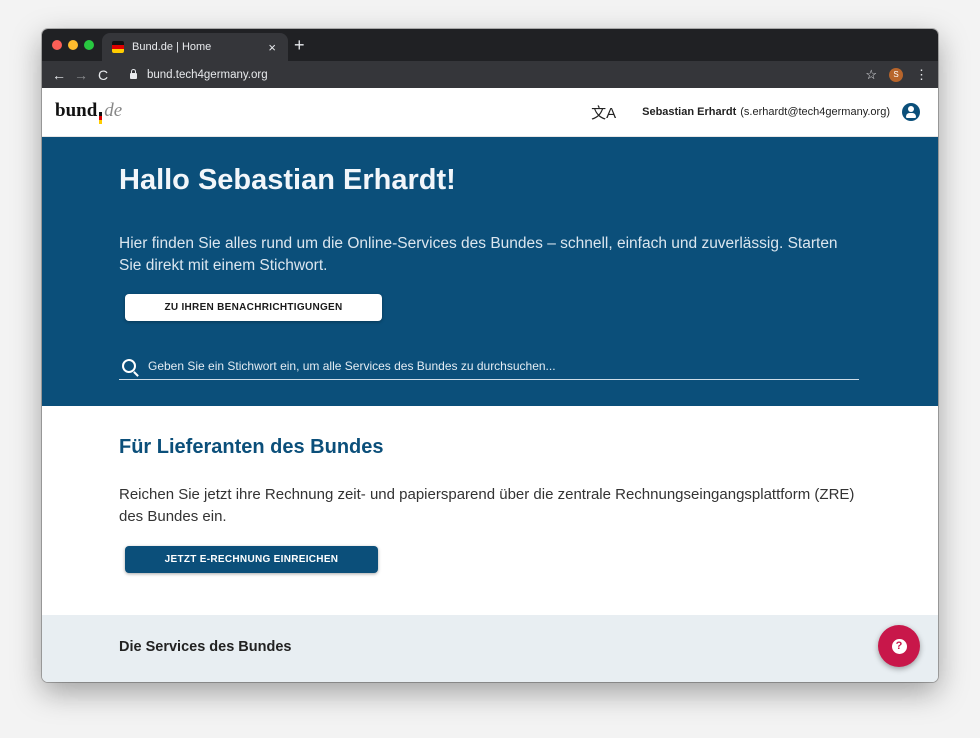 The image size is (980, 738). I want to click on address-bar: bund.tech4germany.org, so click(486, 74).